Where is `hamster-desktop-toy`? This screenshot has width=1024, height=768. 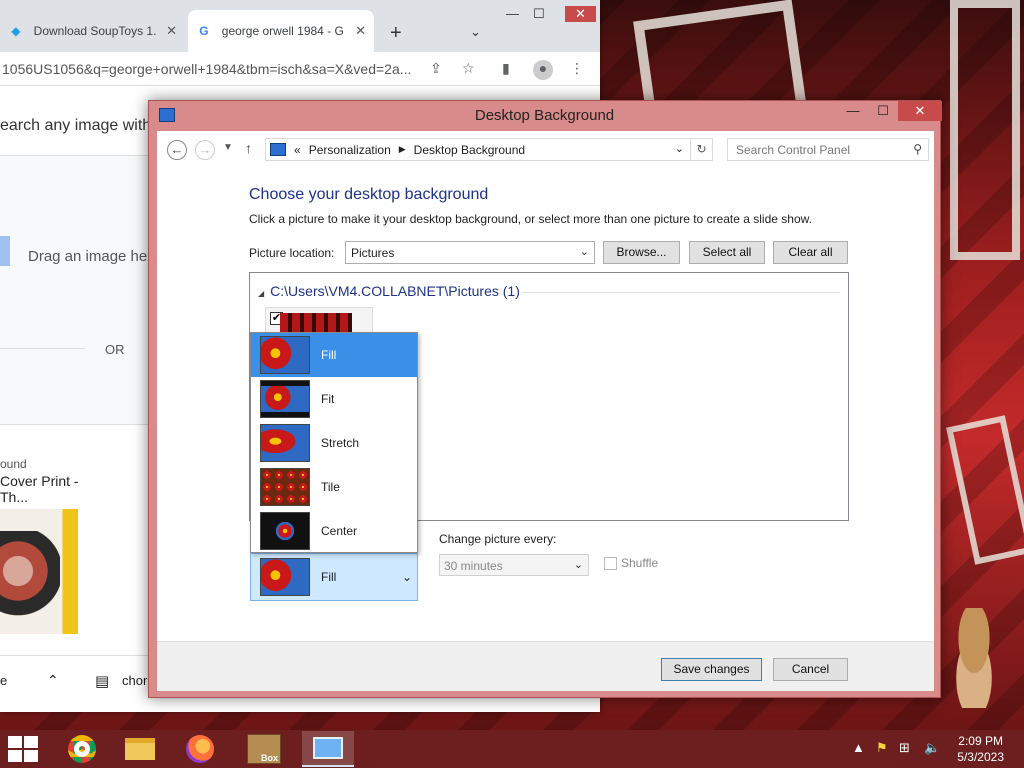
hamster-desktop-toy is located at coordinates (974, 658).